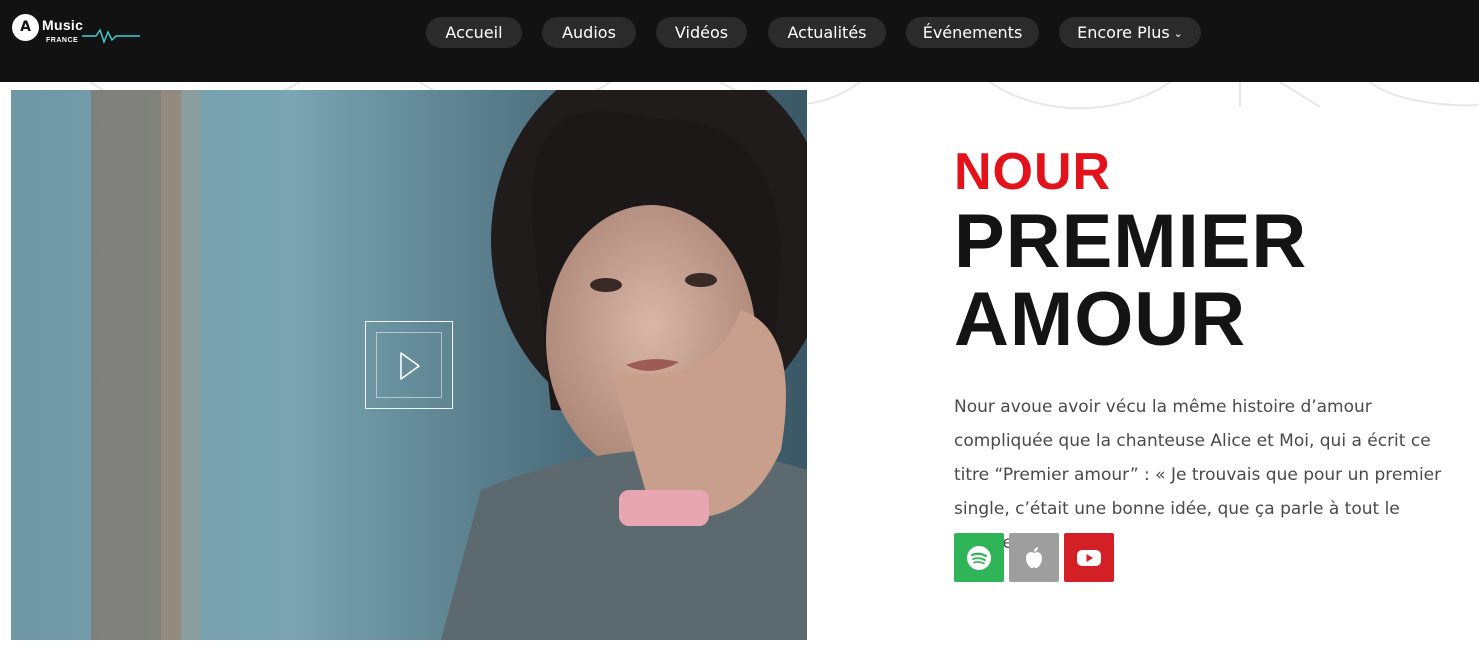  Describe the element at coordinates (1131, 241) in the screenshot. I see `song-title-line-1: PREMIER` at that location.